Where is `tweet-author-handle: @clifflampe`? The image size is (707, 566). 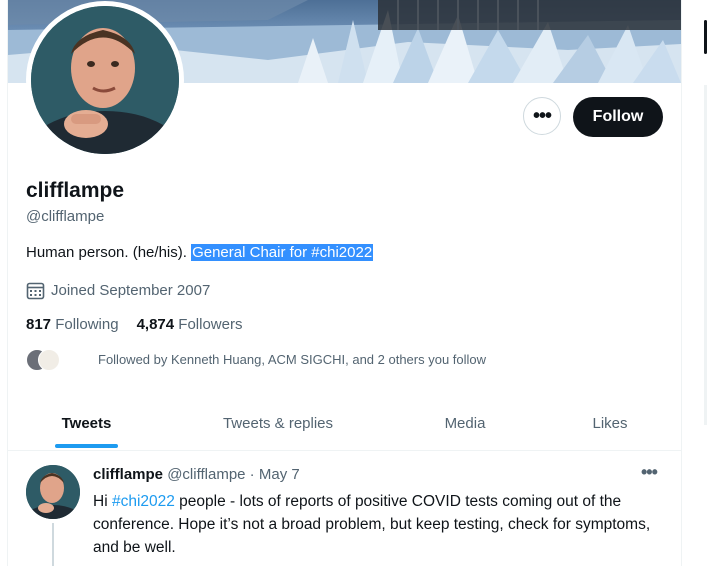 tweet-author-handle: @clifflampe is located at coordinates (206, 474).